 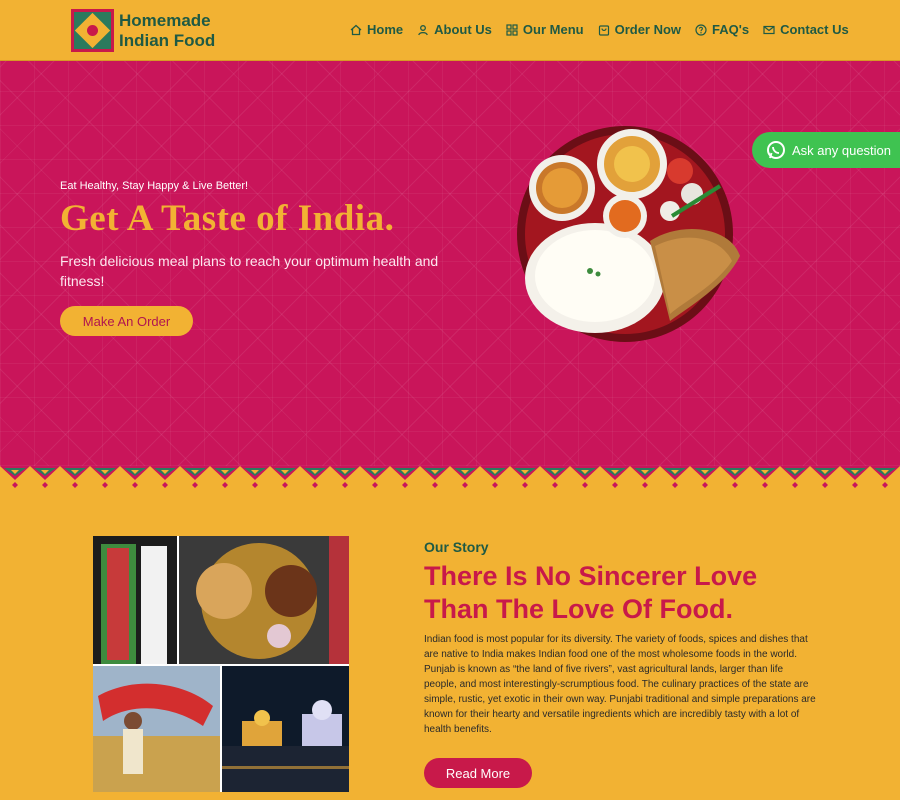 I want to click on logo-emblem-icon, so click(x=92, y=30).